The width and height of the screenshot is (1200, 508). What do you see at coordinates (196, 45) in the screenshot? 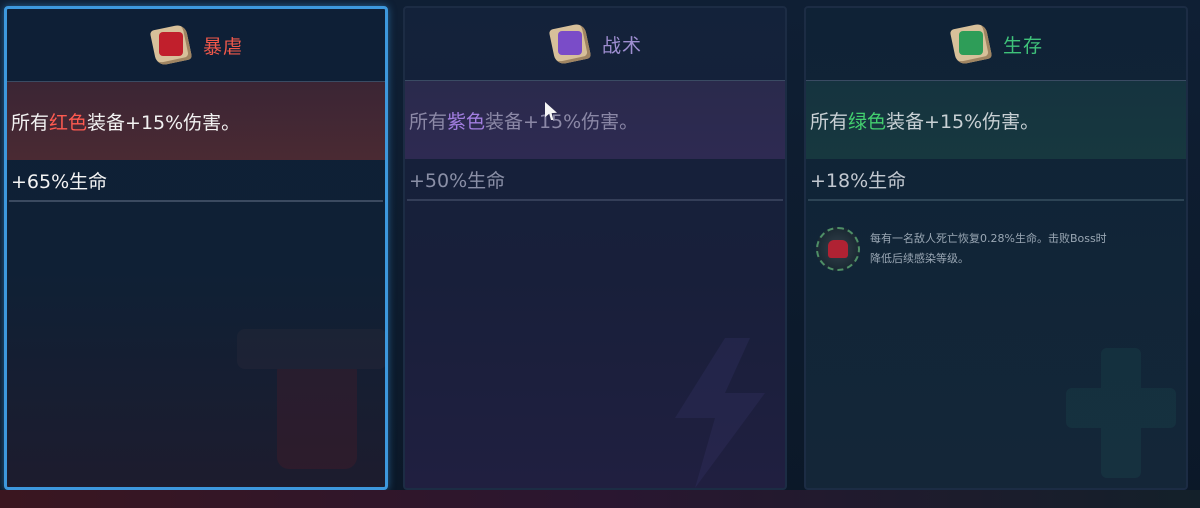
I see `brutality-header: 暴虐` at bounding box center [196, 45].